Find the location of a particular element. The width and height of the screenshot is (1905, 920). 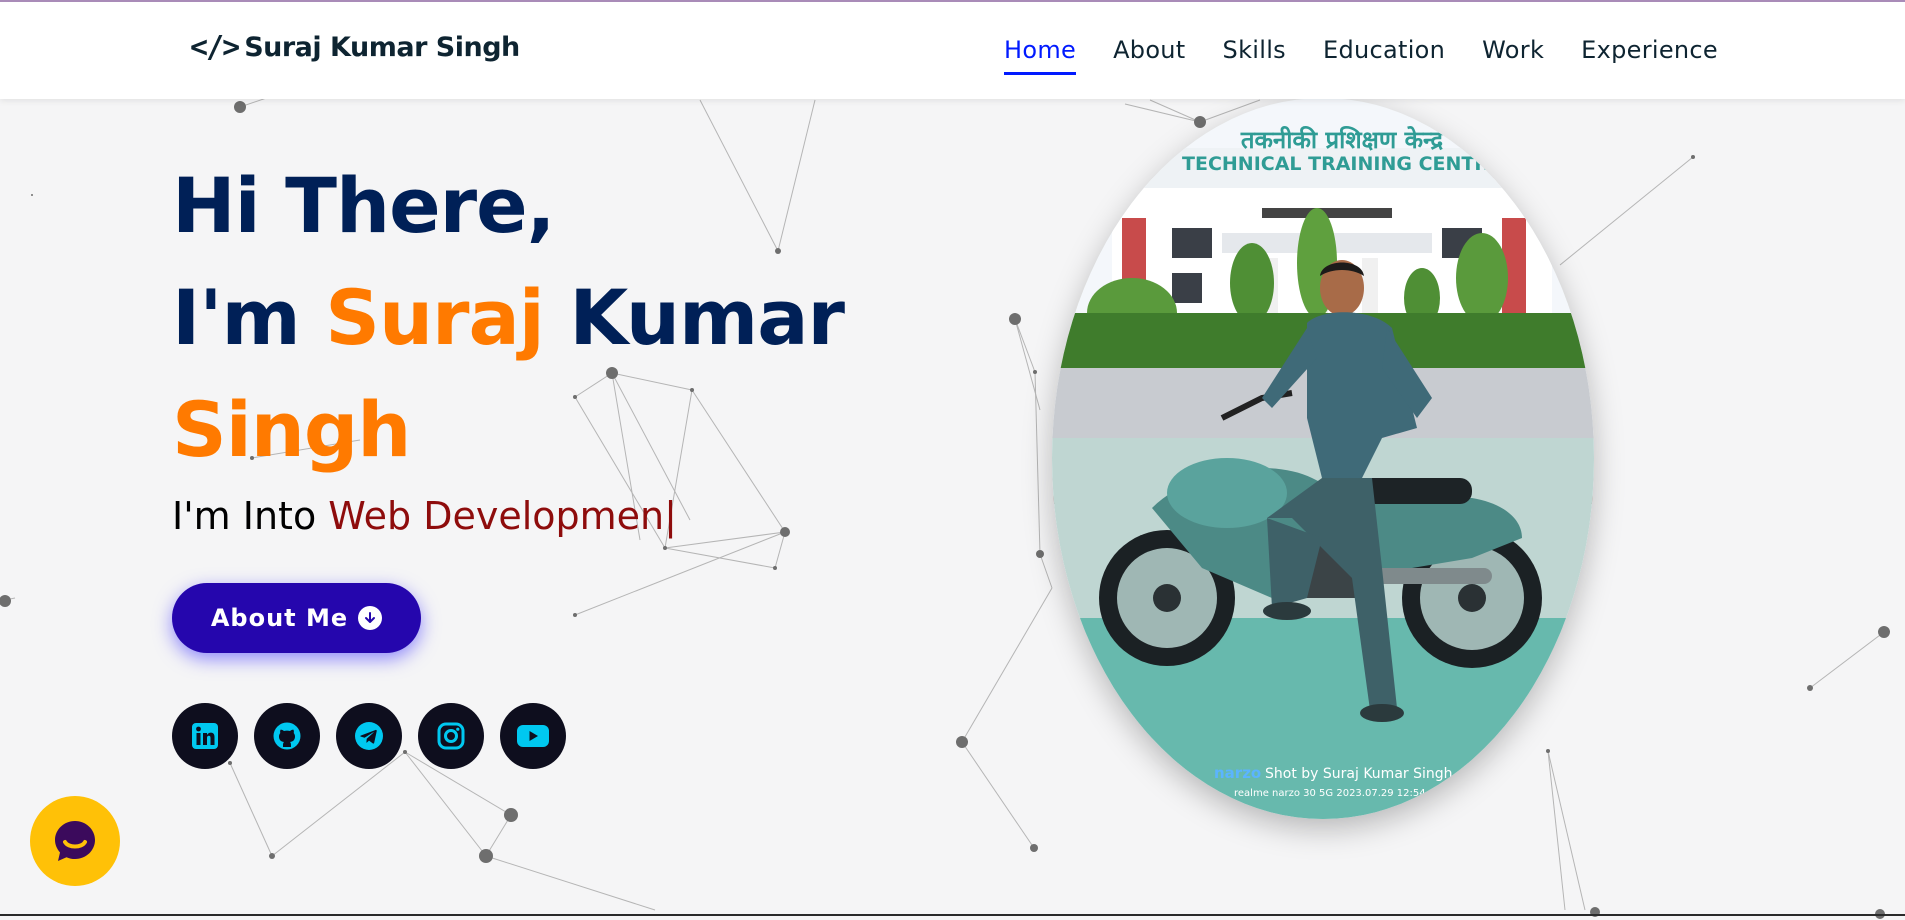

chat-widget-button is located at coordinates (75, 841).